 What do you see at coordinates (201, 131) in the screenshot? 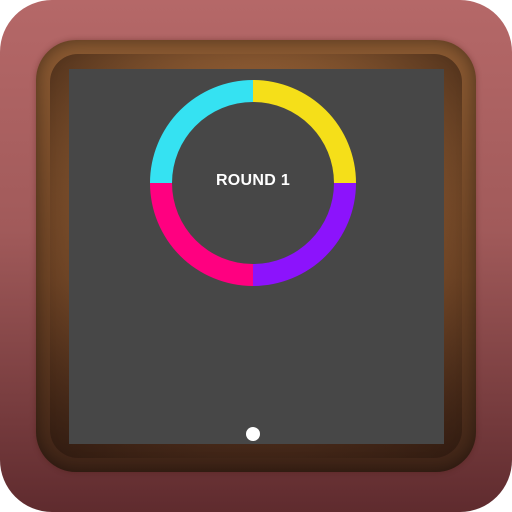
I see `ring-segment-top-left` at bounding box center [201, 131].